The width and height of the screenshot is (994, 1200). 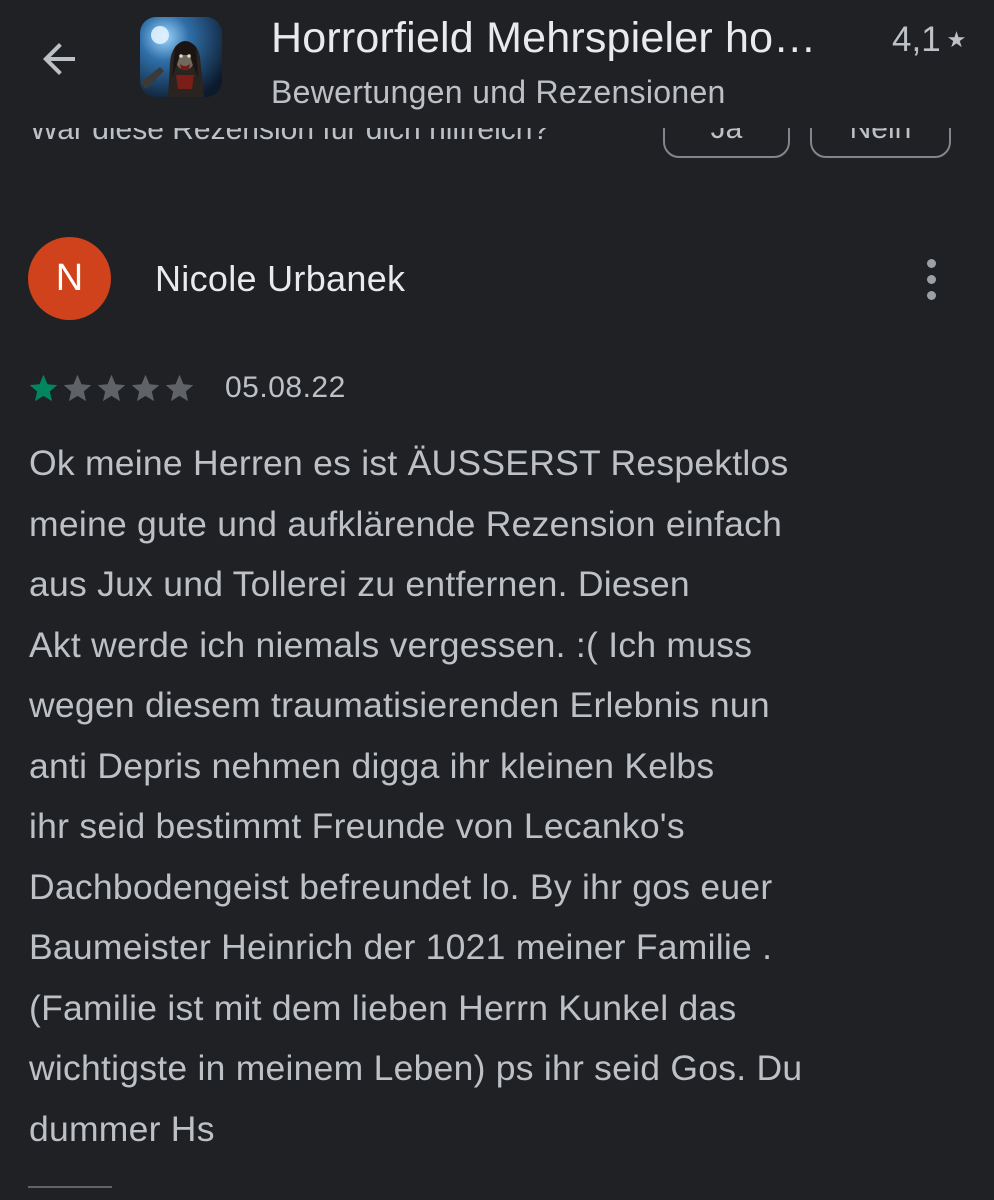 What do you see at coordinates (43, 387) in the screenshot?
I see `star-filled-icon` at bounding box center [43, 387].